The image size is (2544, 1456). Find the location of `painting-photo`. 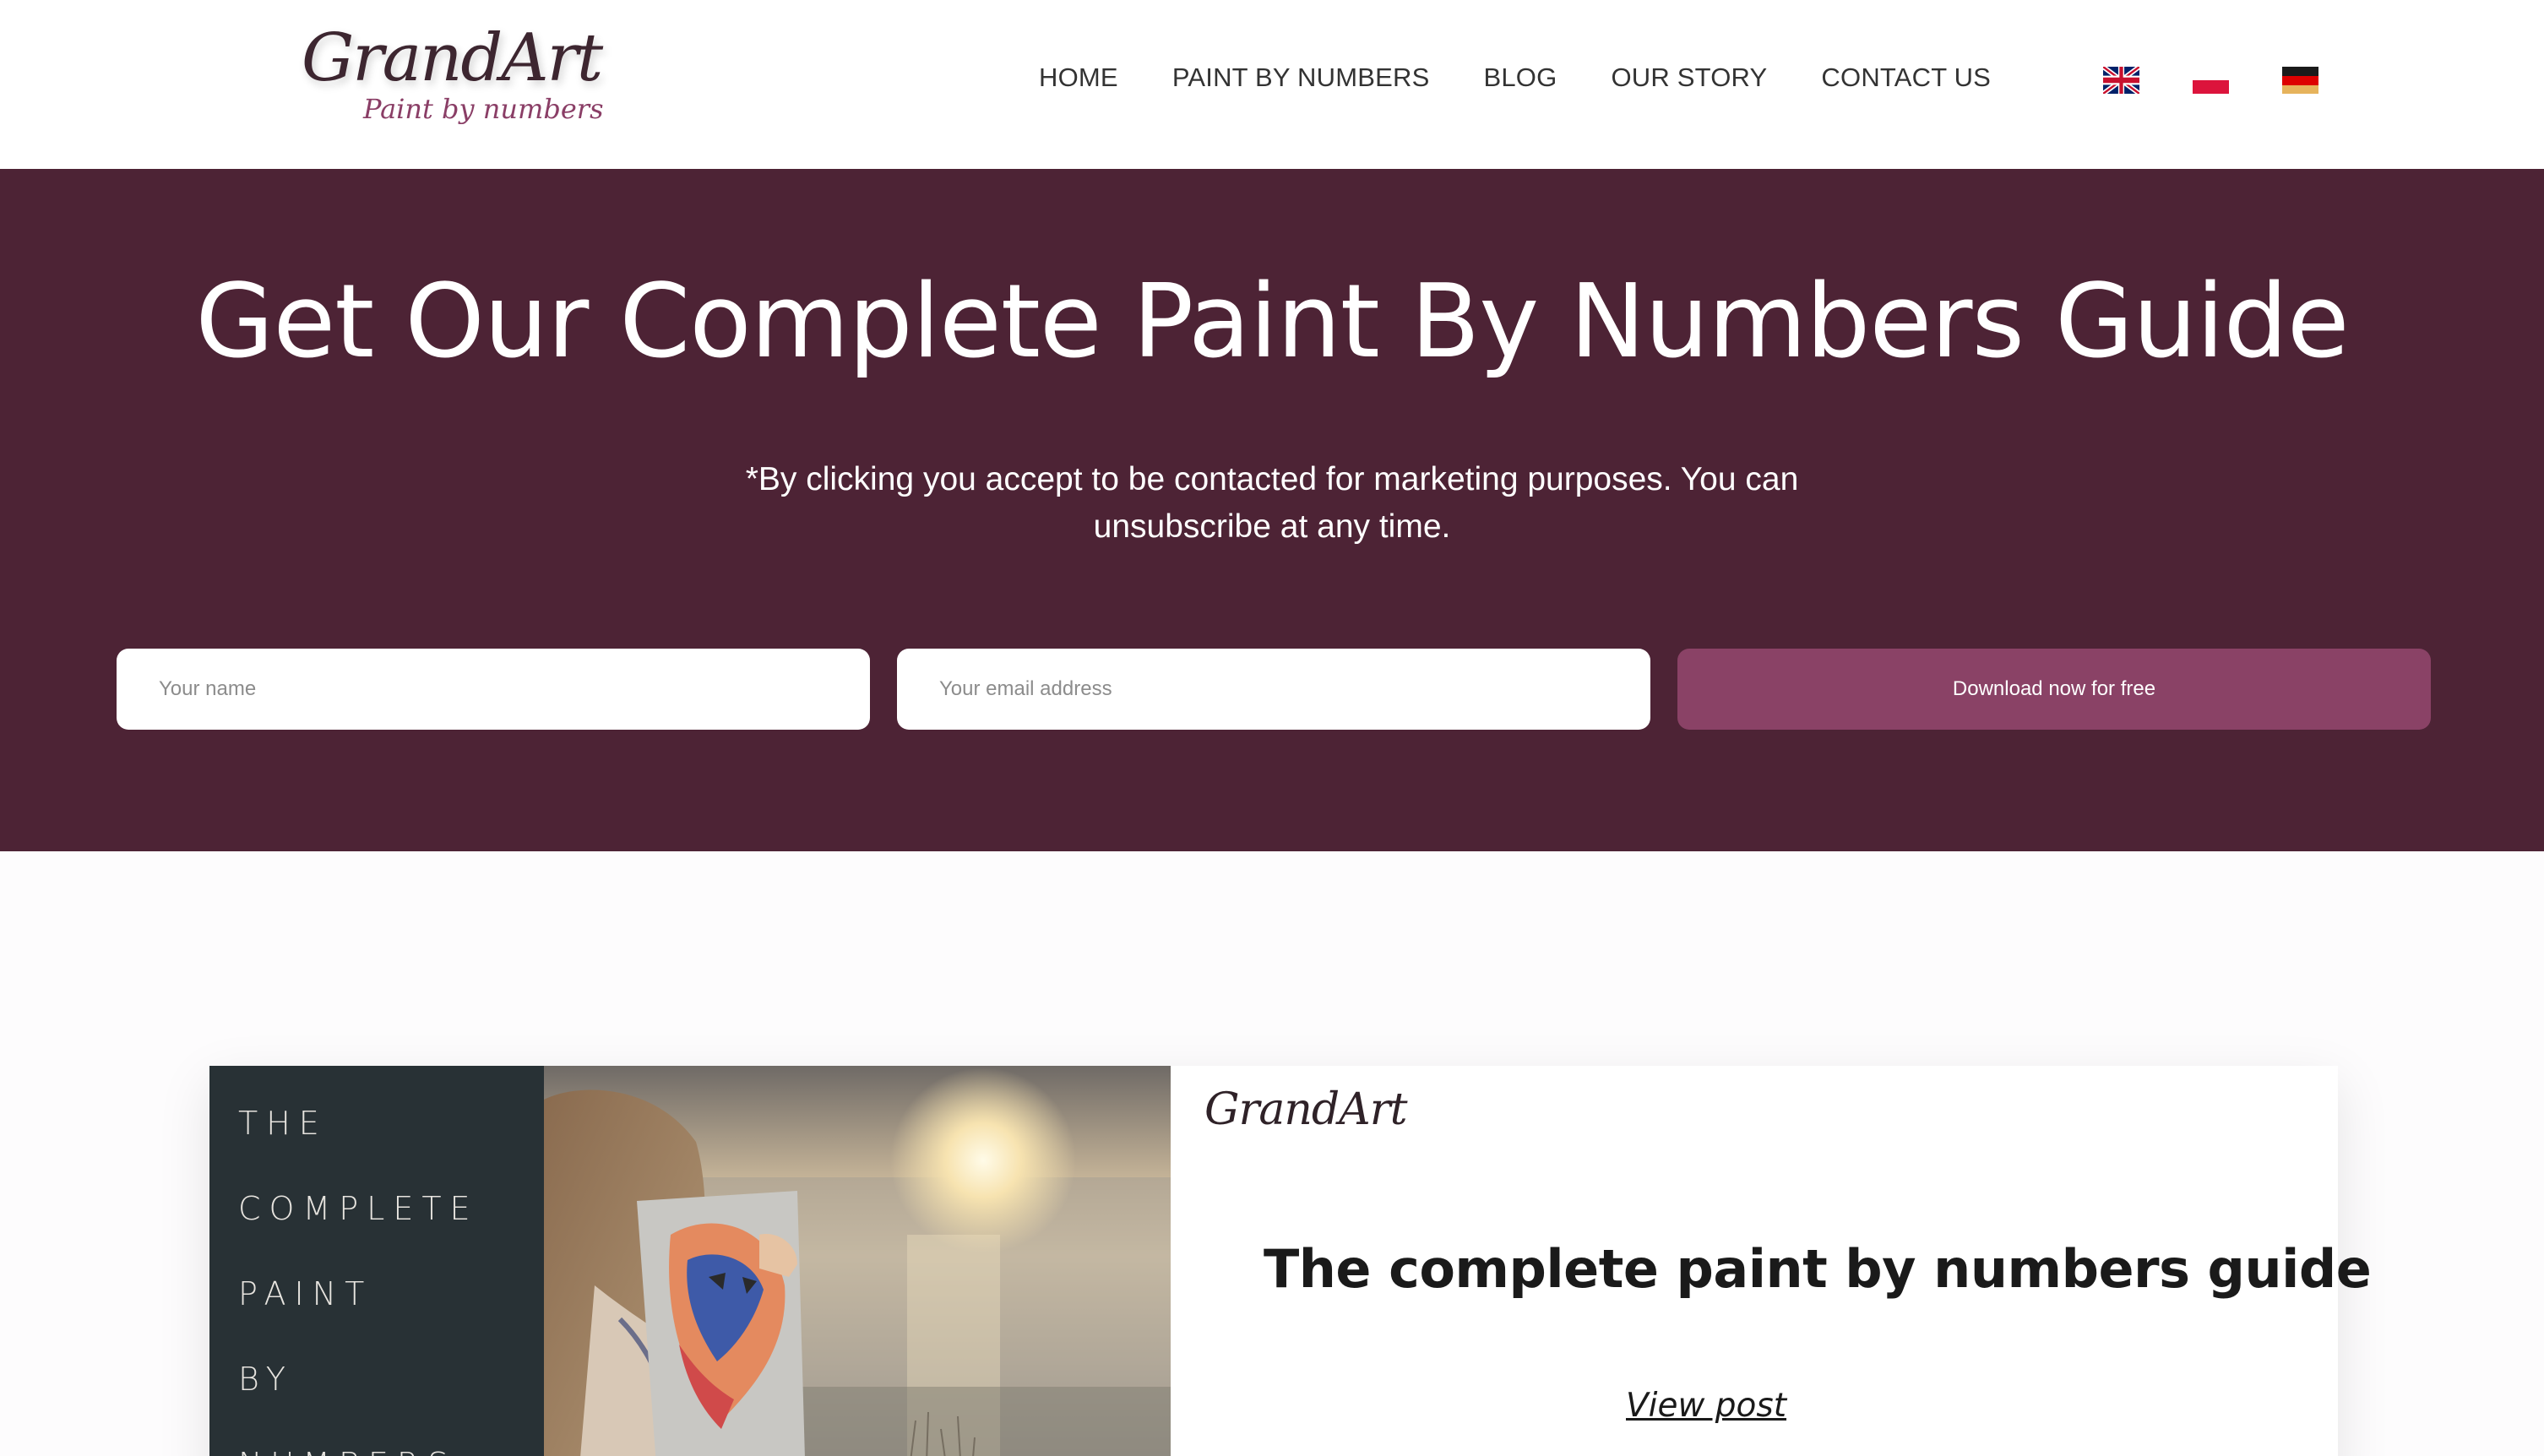

painting-photo is located at coordinates (857, 1261).